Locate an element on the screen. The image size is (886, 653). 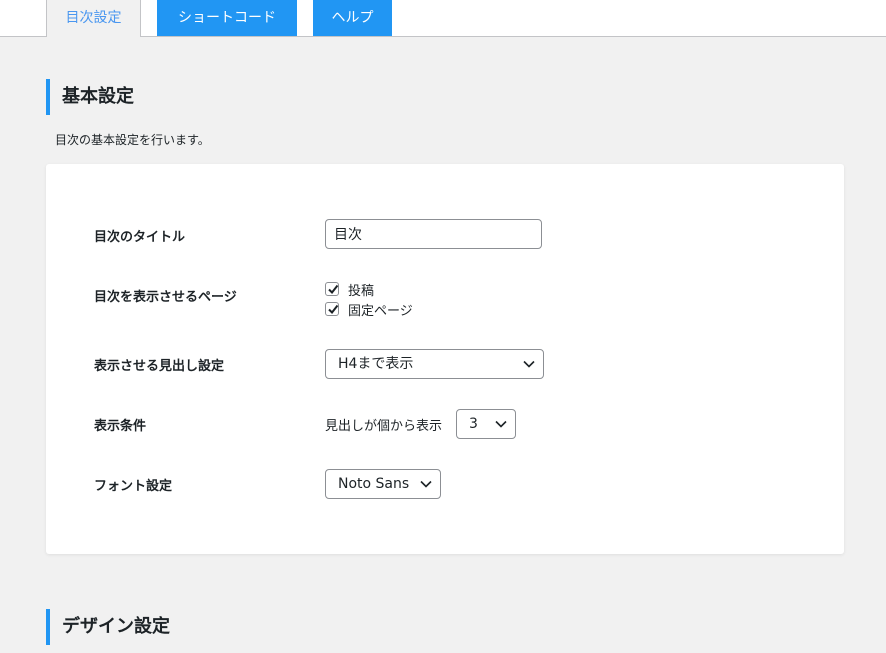
basic-settings-description: 目次の基本設定を行います。 is located at coordinates (132, 140).